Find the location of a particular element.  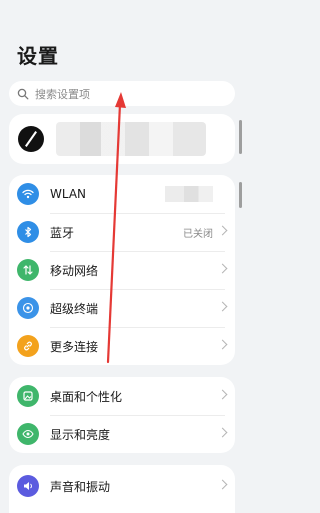

settings-item-label: 显示和亮度 is located at coordinates (80, 434).